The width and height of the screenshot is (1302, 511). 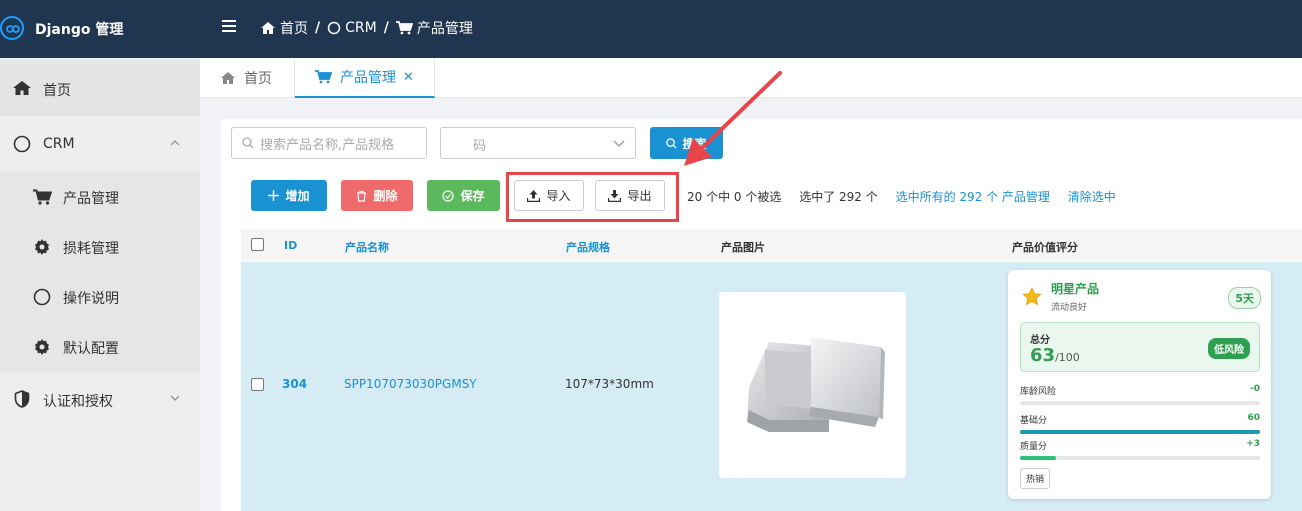 What do you see at coordinates (100, 144) in the screenshot?
I see `sidebar-item-crm: CRM` at bounding box center [100, 144].